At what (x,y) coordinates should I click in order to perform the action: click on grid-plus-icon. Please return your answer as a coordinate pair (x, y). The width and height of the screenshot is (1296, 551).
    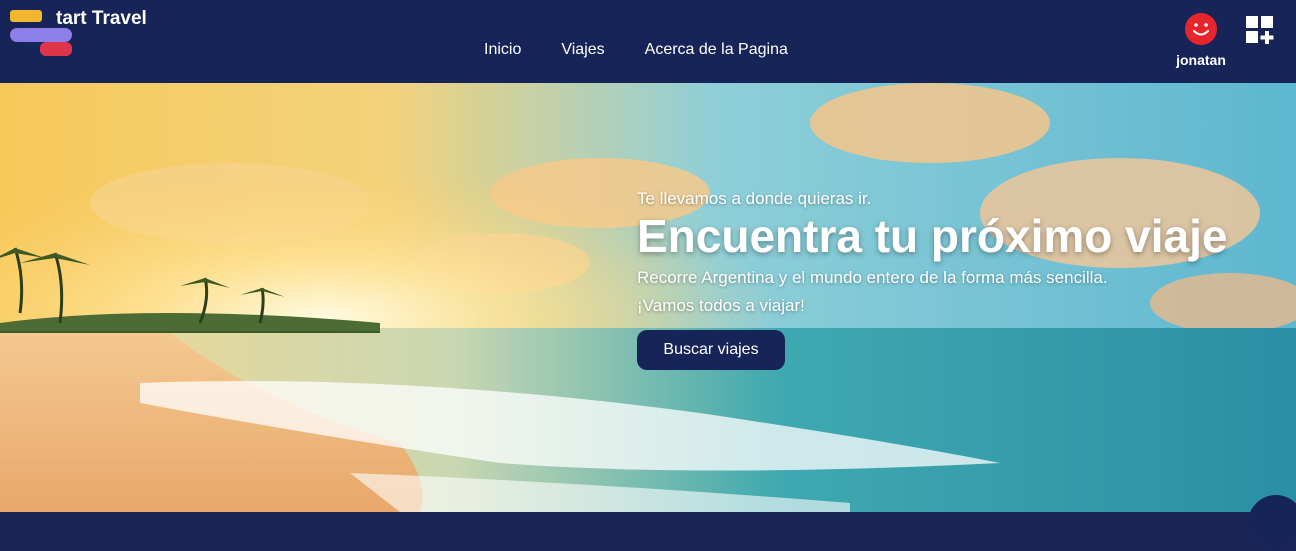
    Looking at the image, I should click on (1260, 30).